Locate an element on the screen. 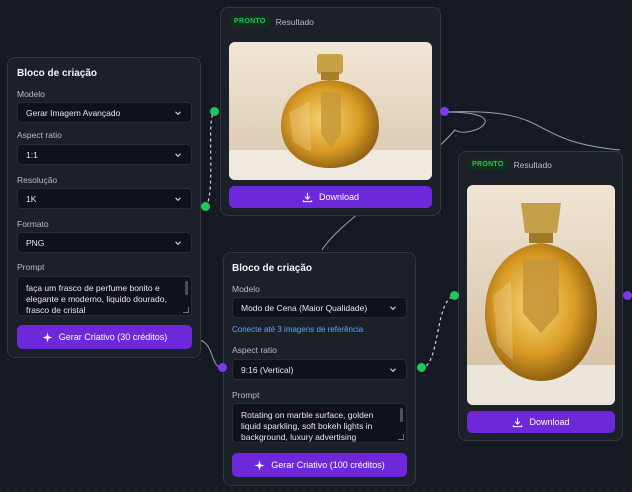 This screenshot has height=492, width=632. aspect-ratio-value: 1:1 is located at coordinates (32, 154).